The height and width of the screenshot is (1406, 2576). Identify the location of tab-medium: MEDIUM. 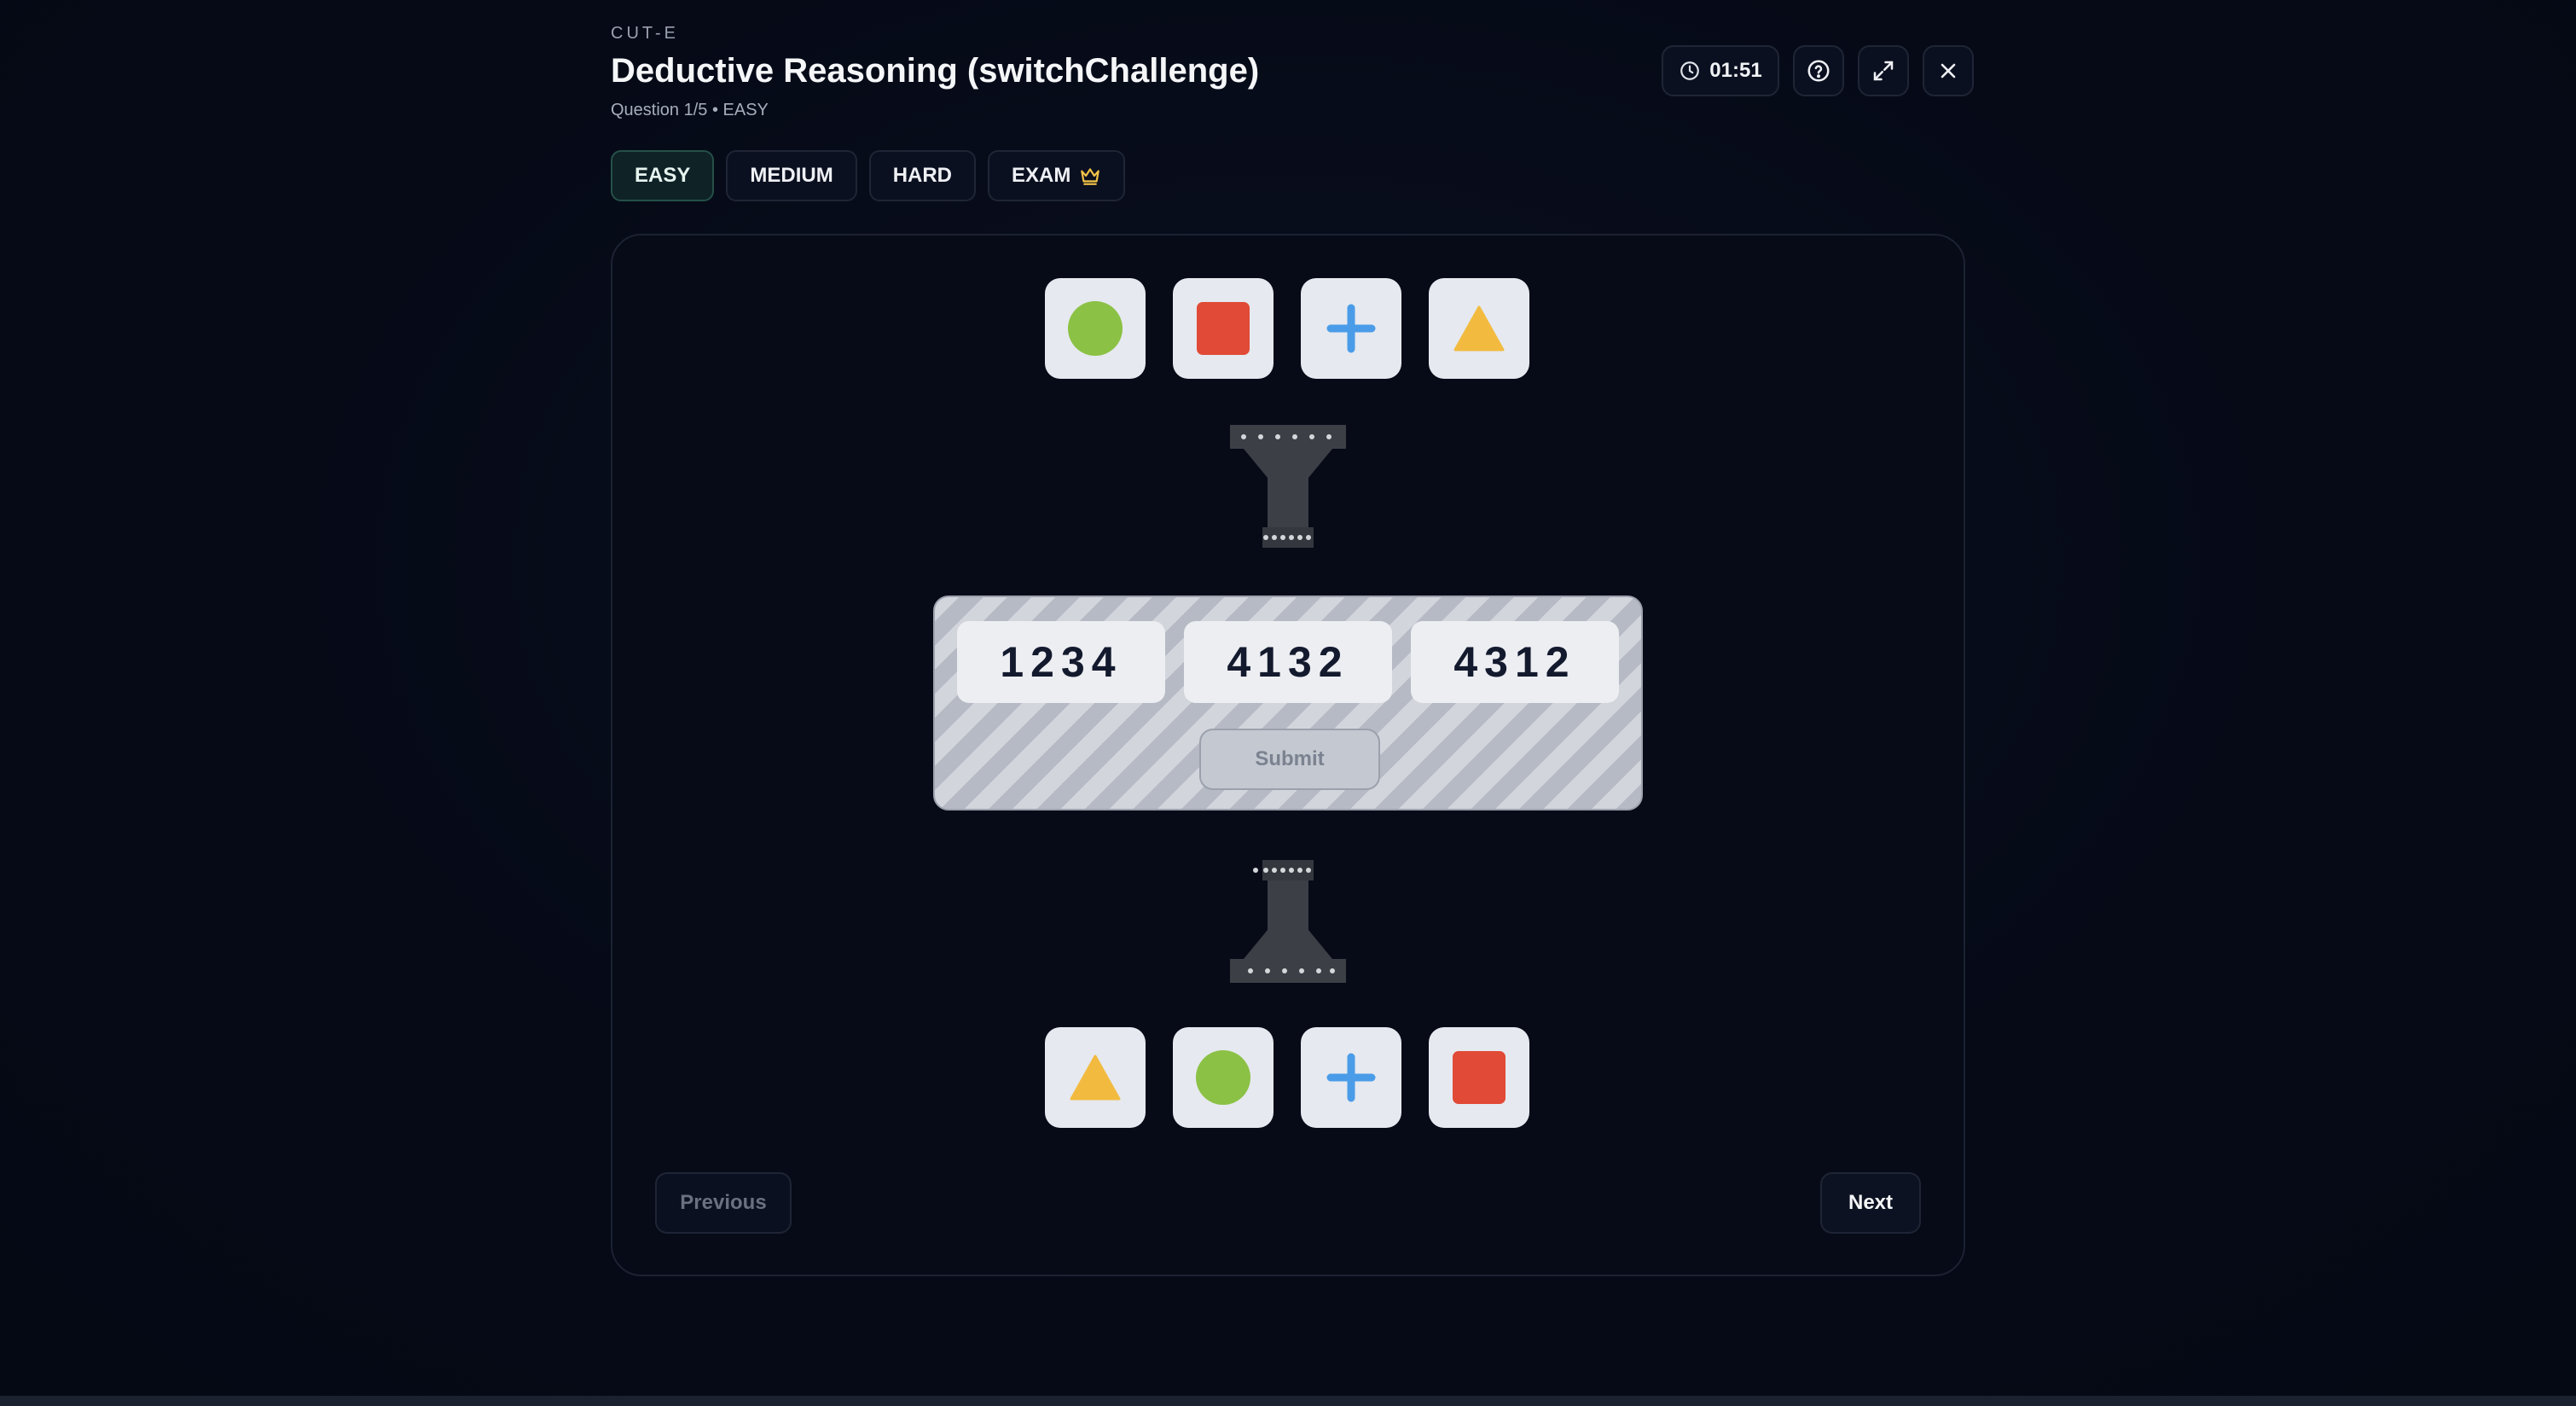
(791, 175).